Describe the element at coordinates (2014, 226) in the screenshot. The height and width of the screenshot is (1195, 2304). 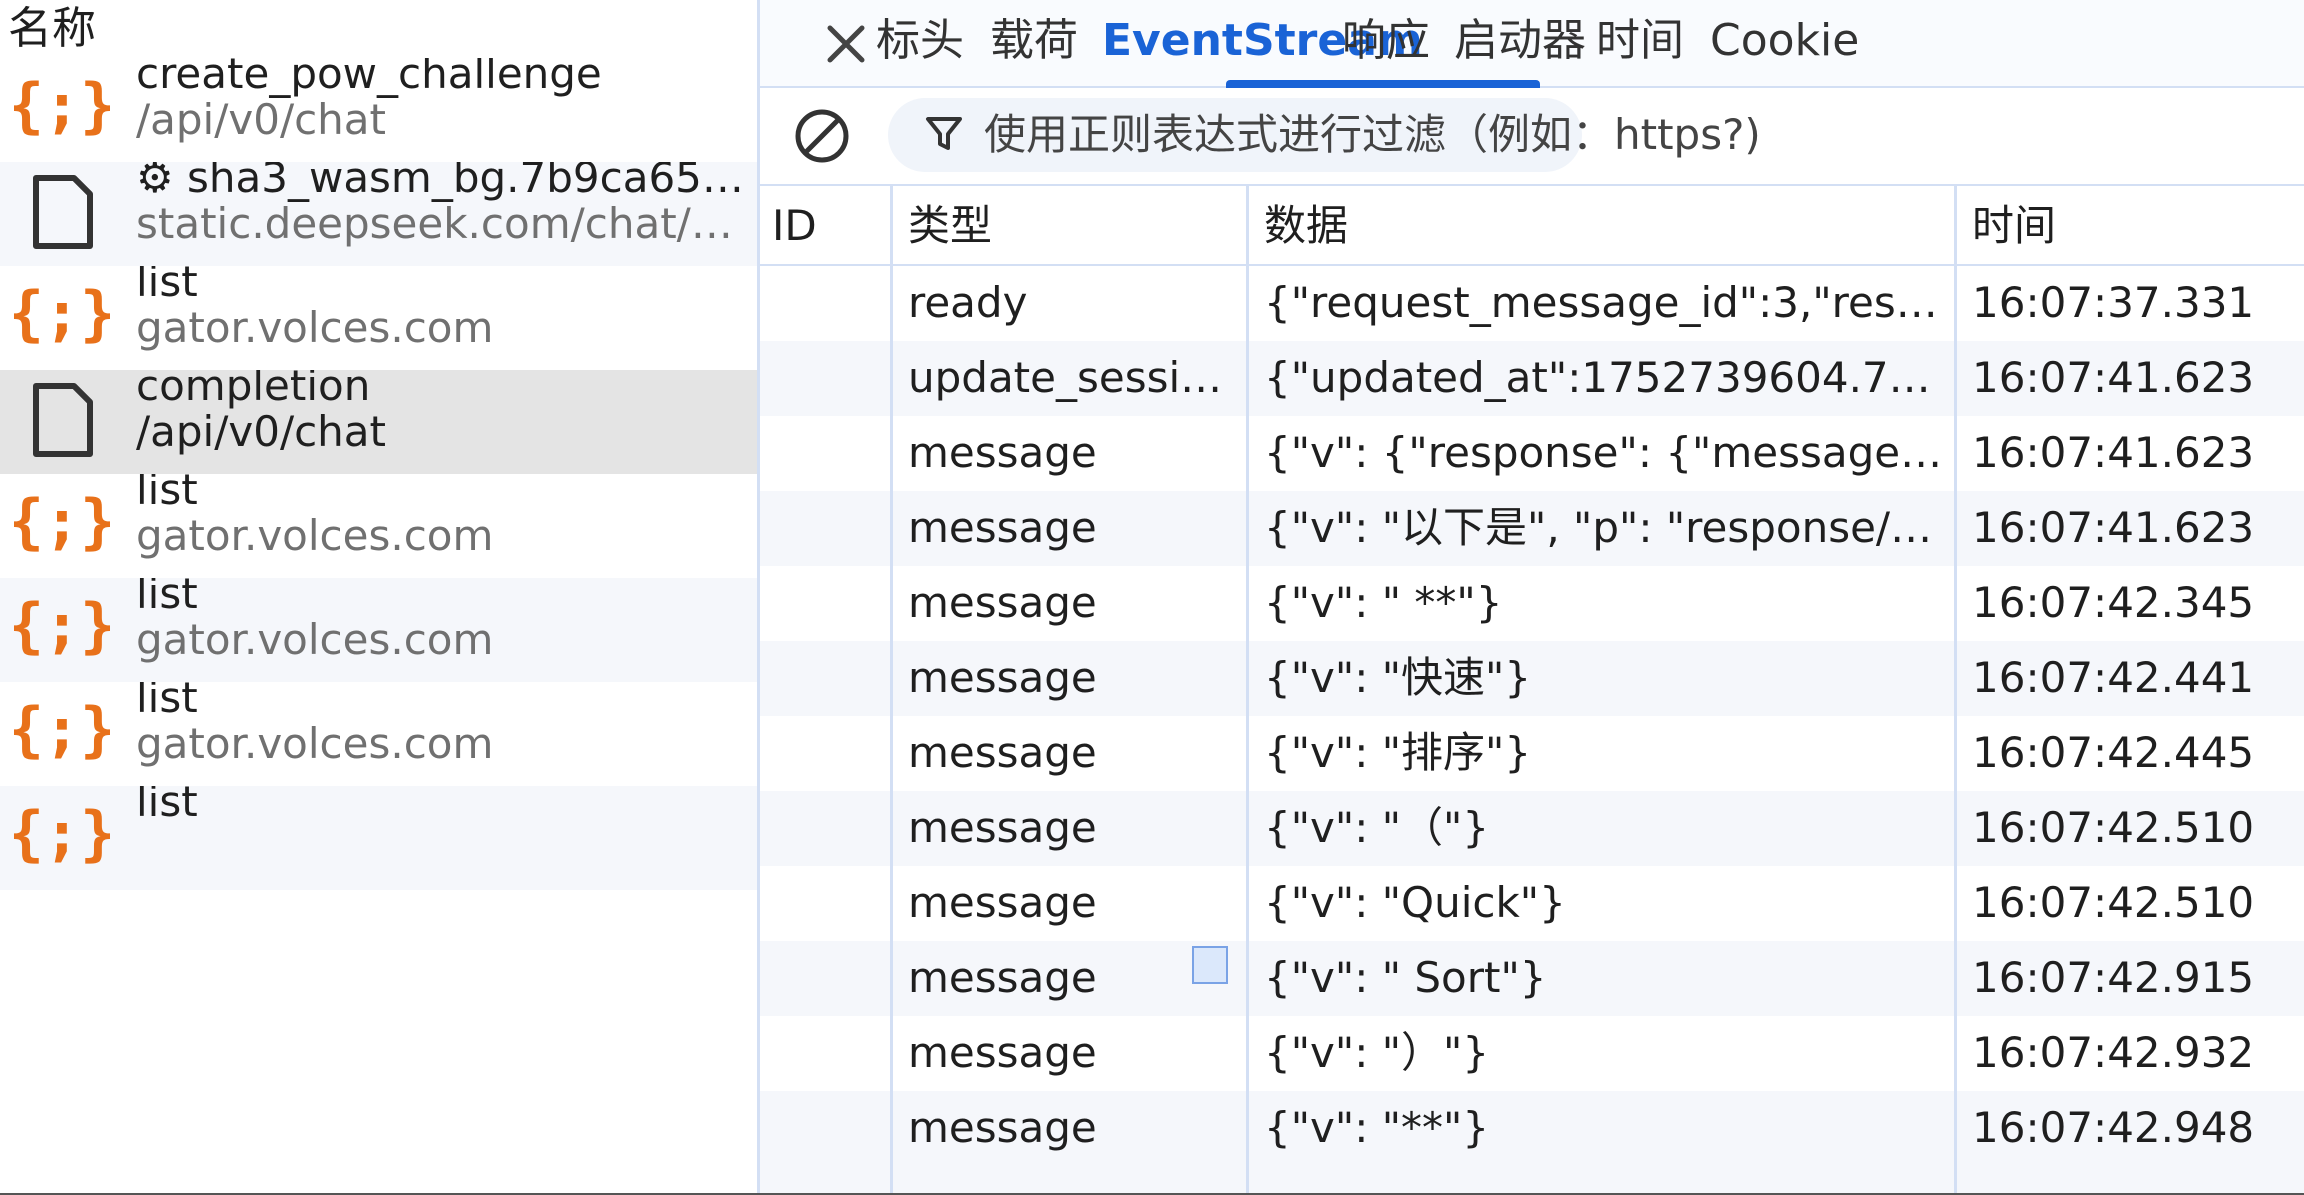
I see `column-header-time: 时间` at that location.